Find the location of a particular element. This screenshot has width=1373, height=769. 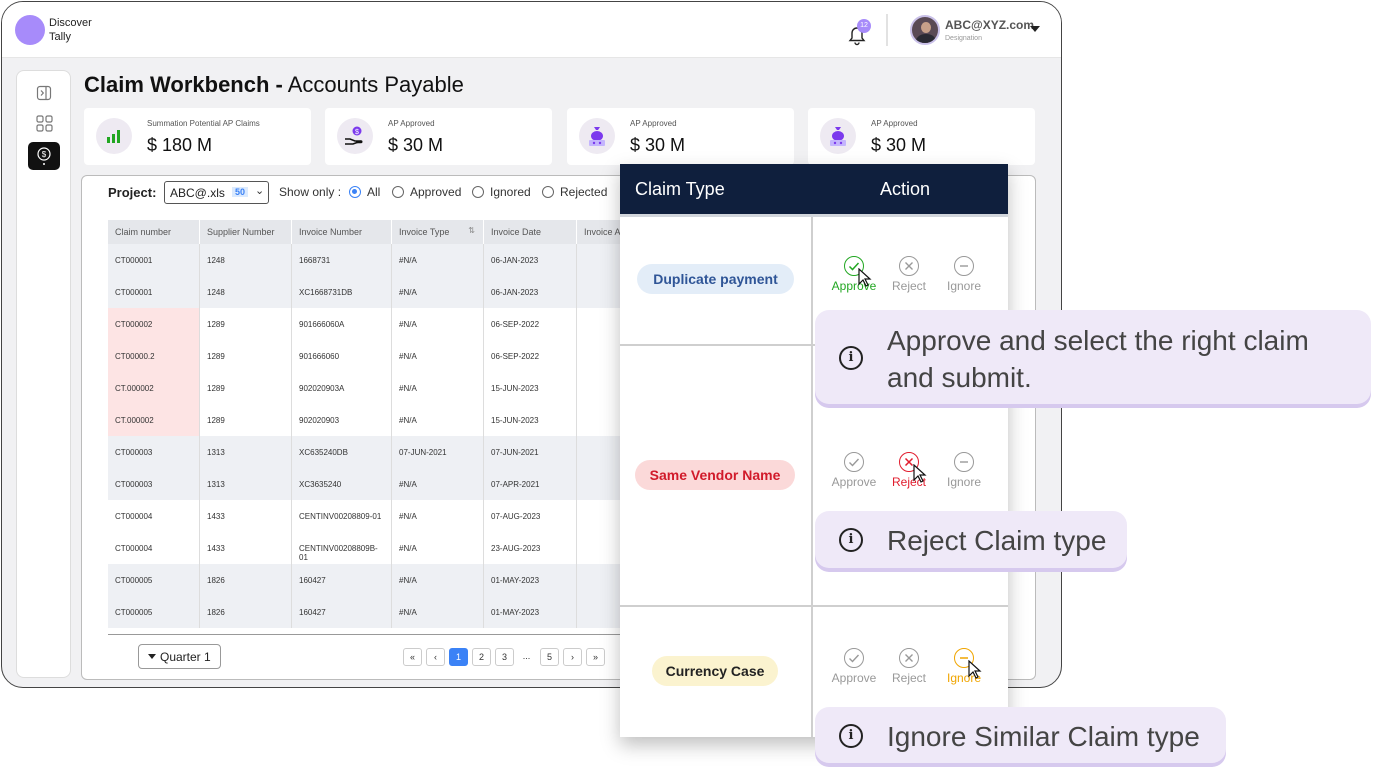

kpi-card: $ AP Approved $ 30 M is located at coordinates (438, 136).